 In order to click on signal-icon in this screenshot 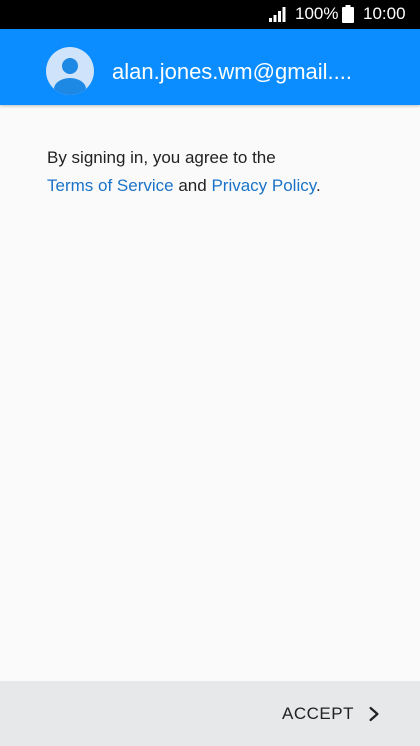, I will do `click(277, 14)`.